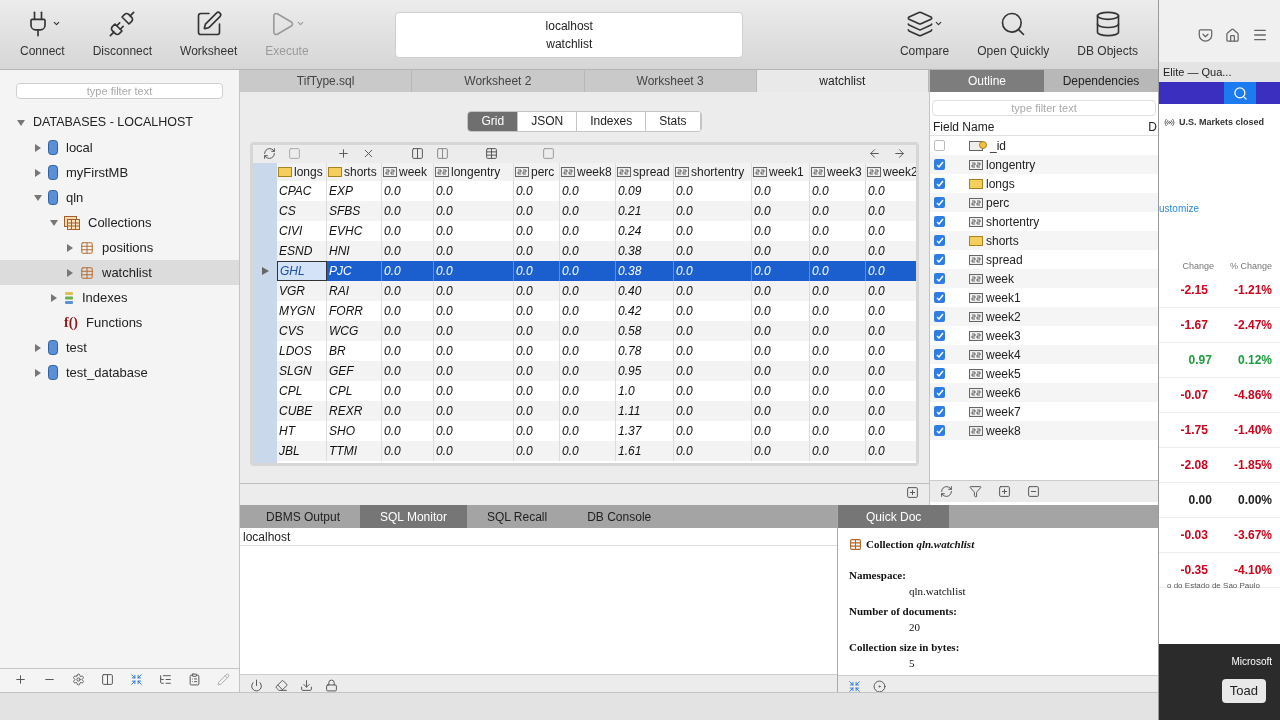 The height and width of the screenshot is (720, 1280). What do you see at coordinates (122, 34) in the screenshot?
I see `toolbar-button: Disconnect` at bounding box center [122, 34].